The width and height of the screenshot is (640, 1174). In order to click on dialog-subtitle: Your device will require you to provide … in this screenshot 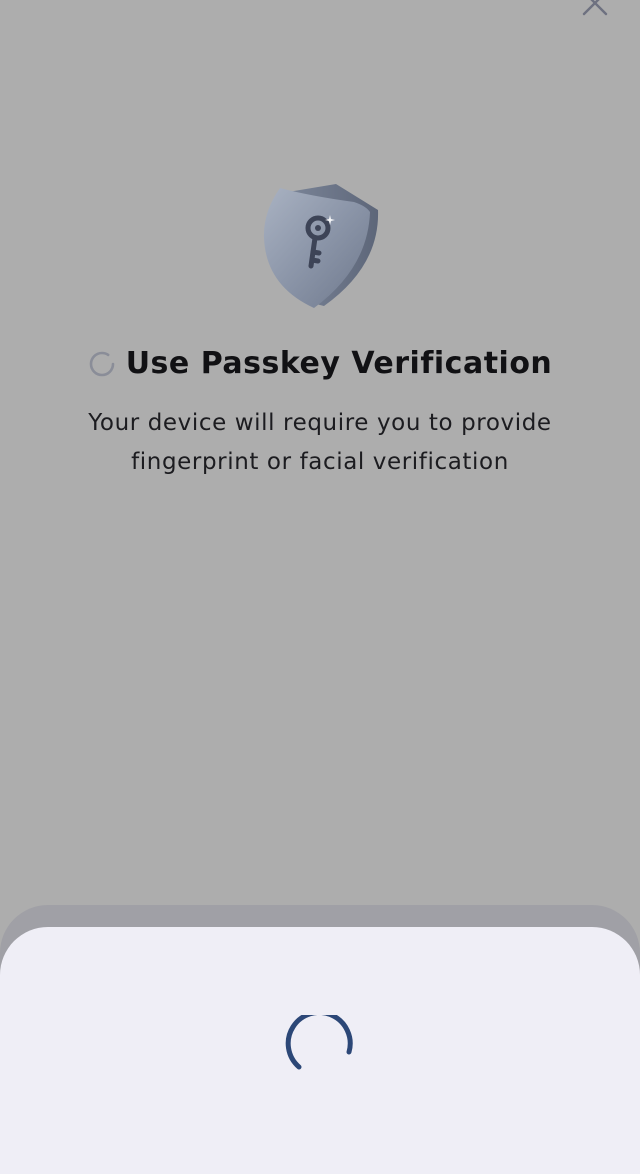, I will do `click(320, 442)`.